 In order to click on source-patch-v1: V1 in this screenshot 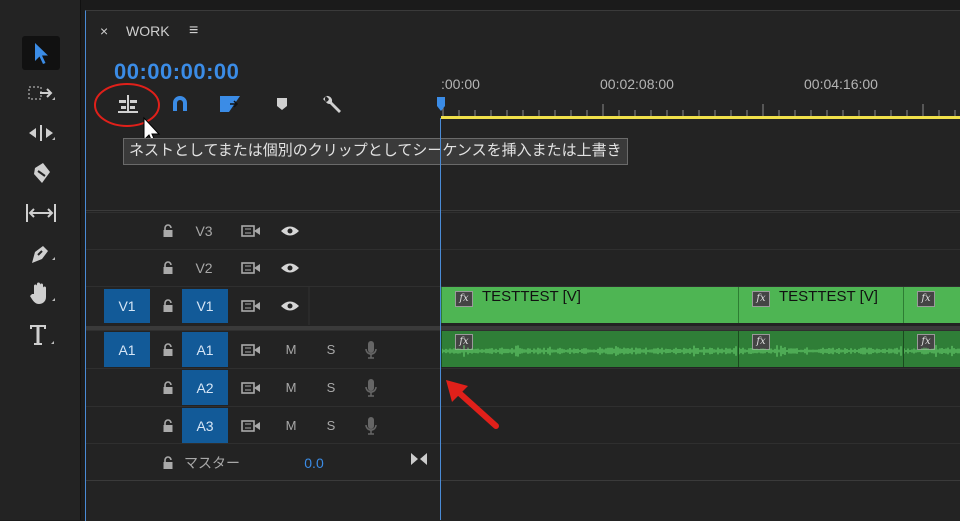, I will do `click(127, 306)`.